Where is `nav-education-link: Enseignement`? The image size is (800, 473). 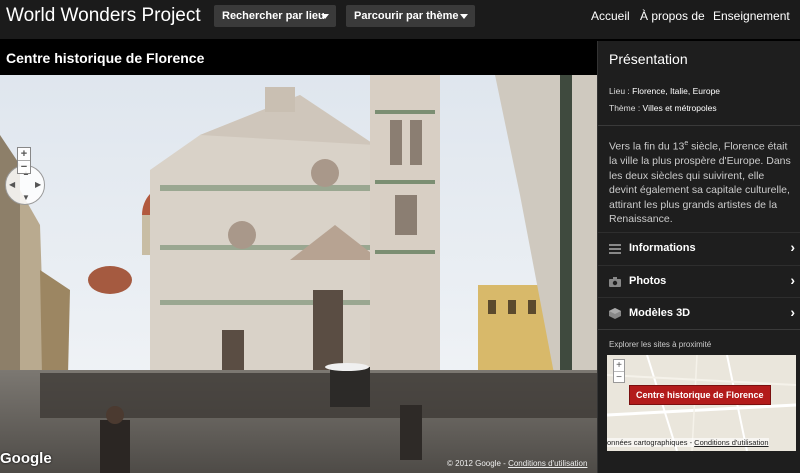
nav-education-link: Enseignement is located at coordinates (751, 16).